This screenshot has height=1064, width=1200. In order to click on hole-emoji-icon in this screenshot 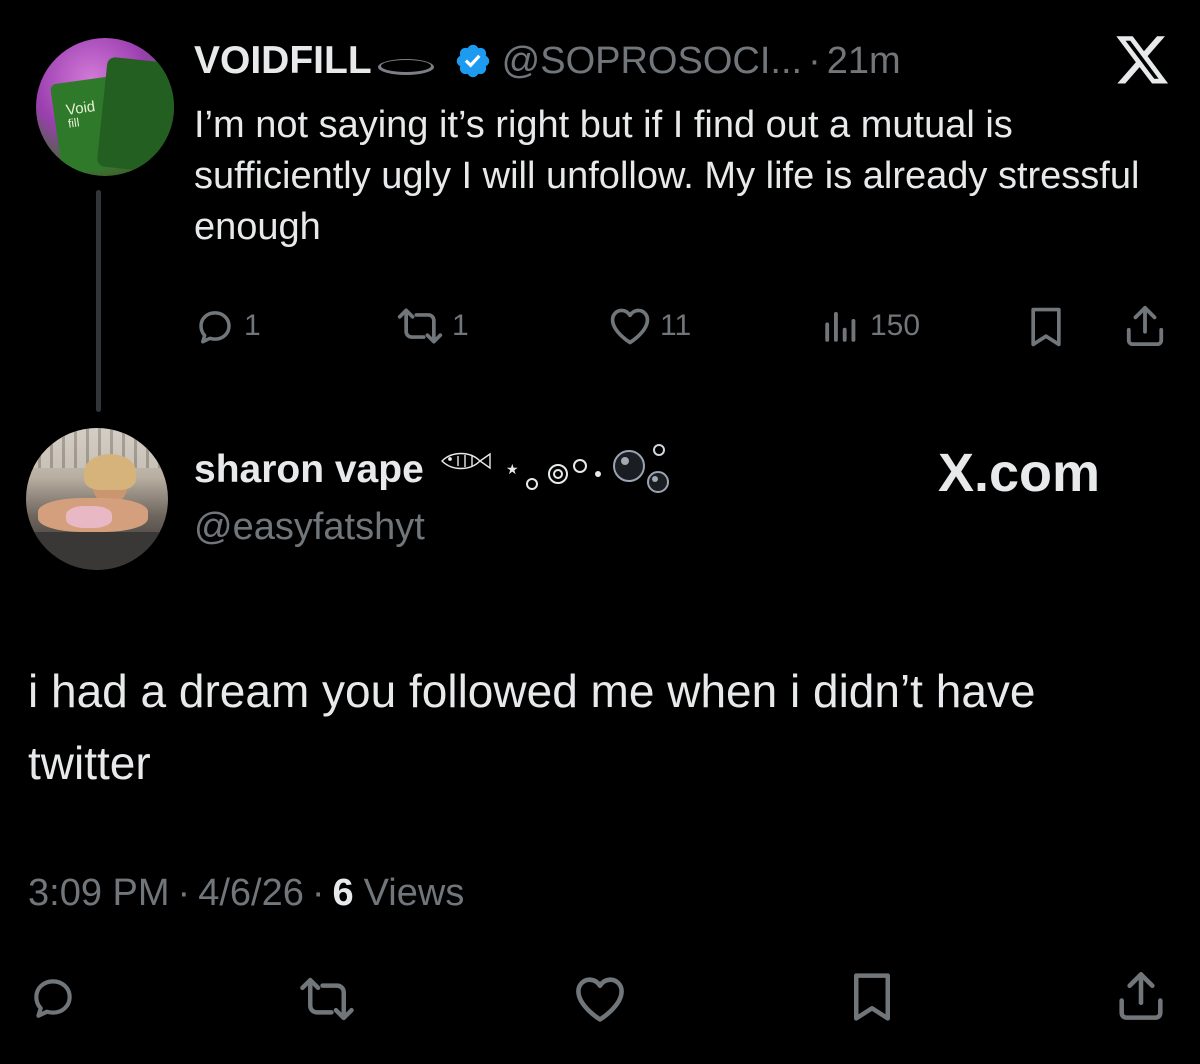, I will do `click(406, 61)`.